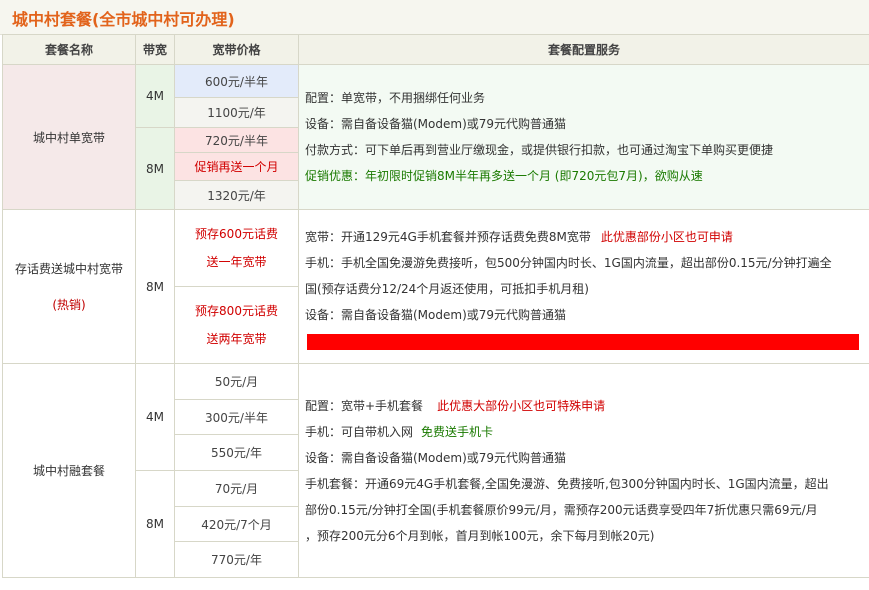 The image size is (869, 590). I want to click on price-option: 720元/半年, so click(236, 140).